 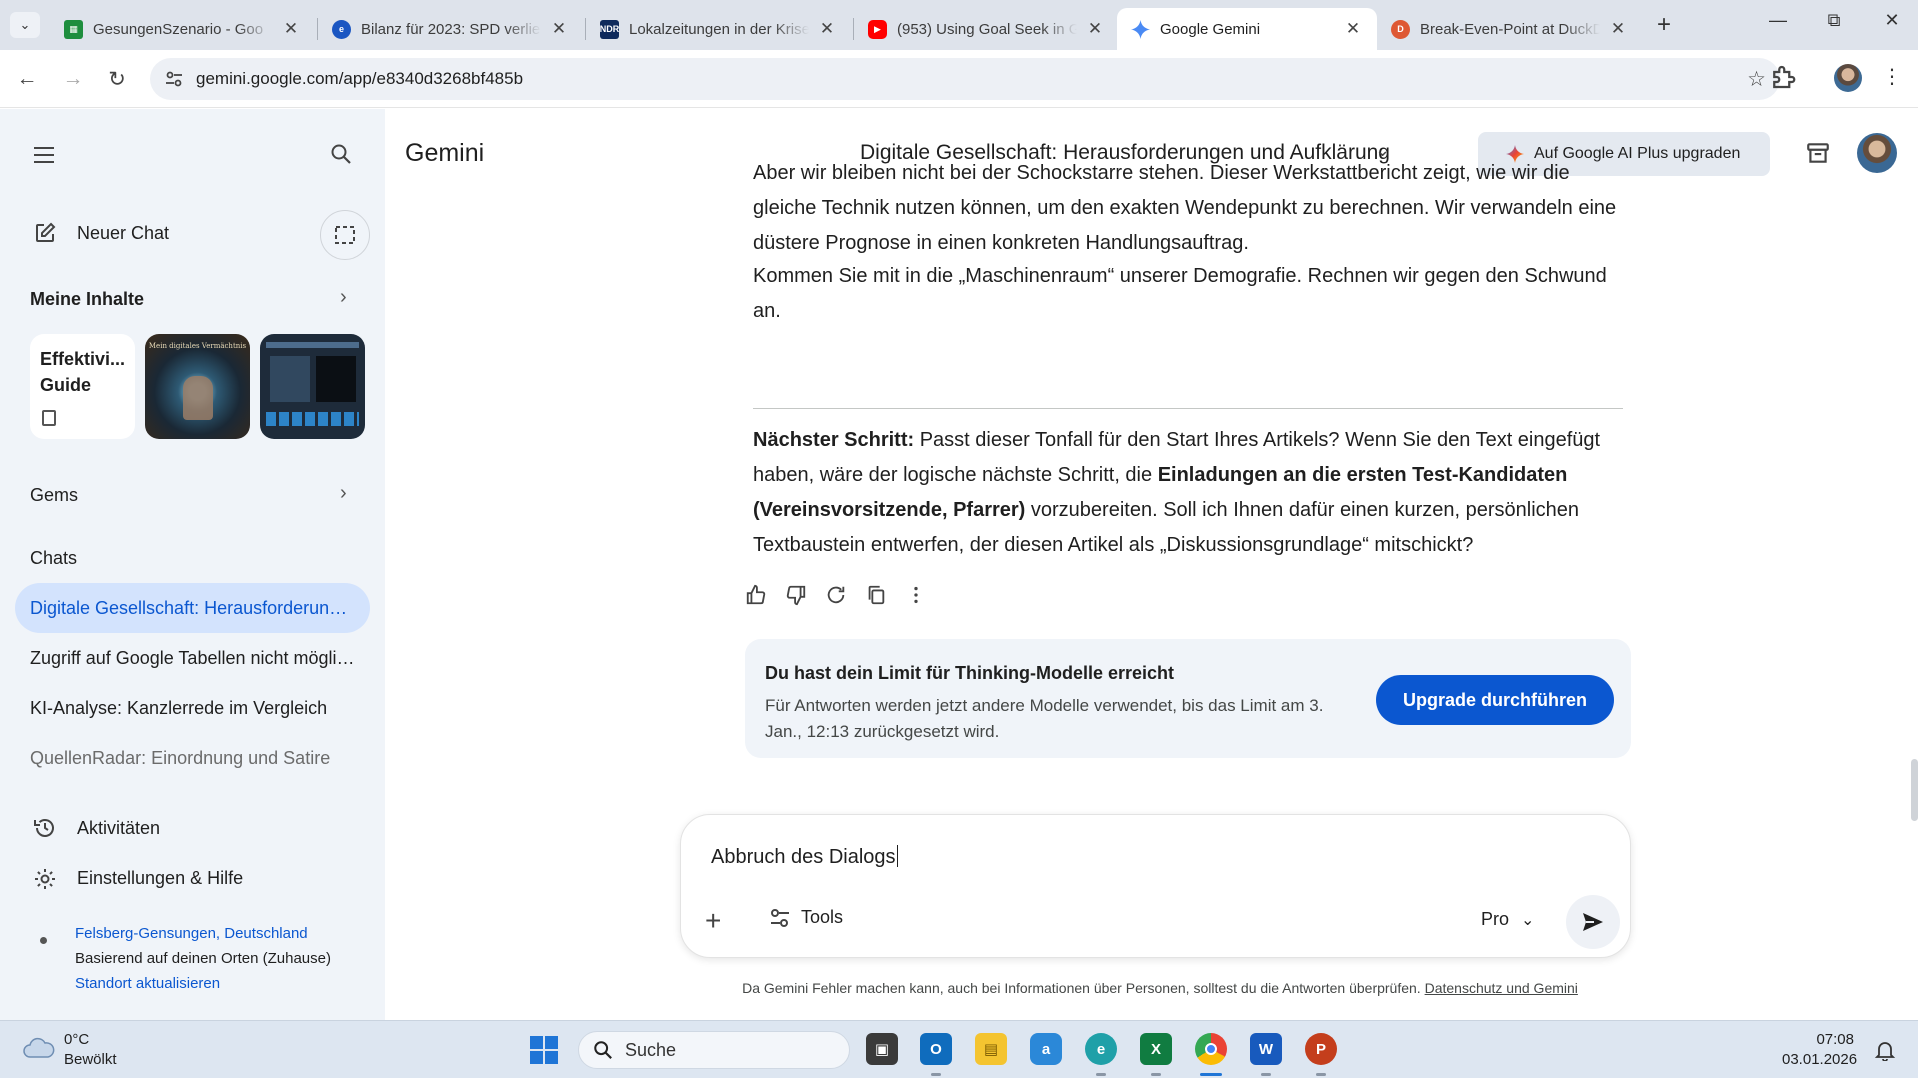 What do you see at coordinates (916, 595) in the screenshot?
I see `more-options-icon` at bounding box center [916, 595].